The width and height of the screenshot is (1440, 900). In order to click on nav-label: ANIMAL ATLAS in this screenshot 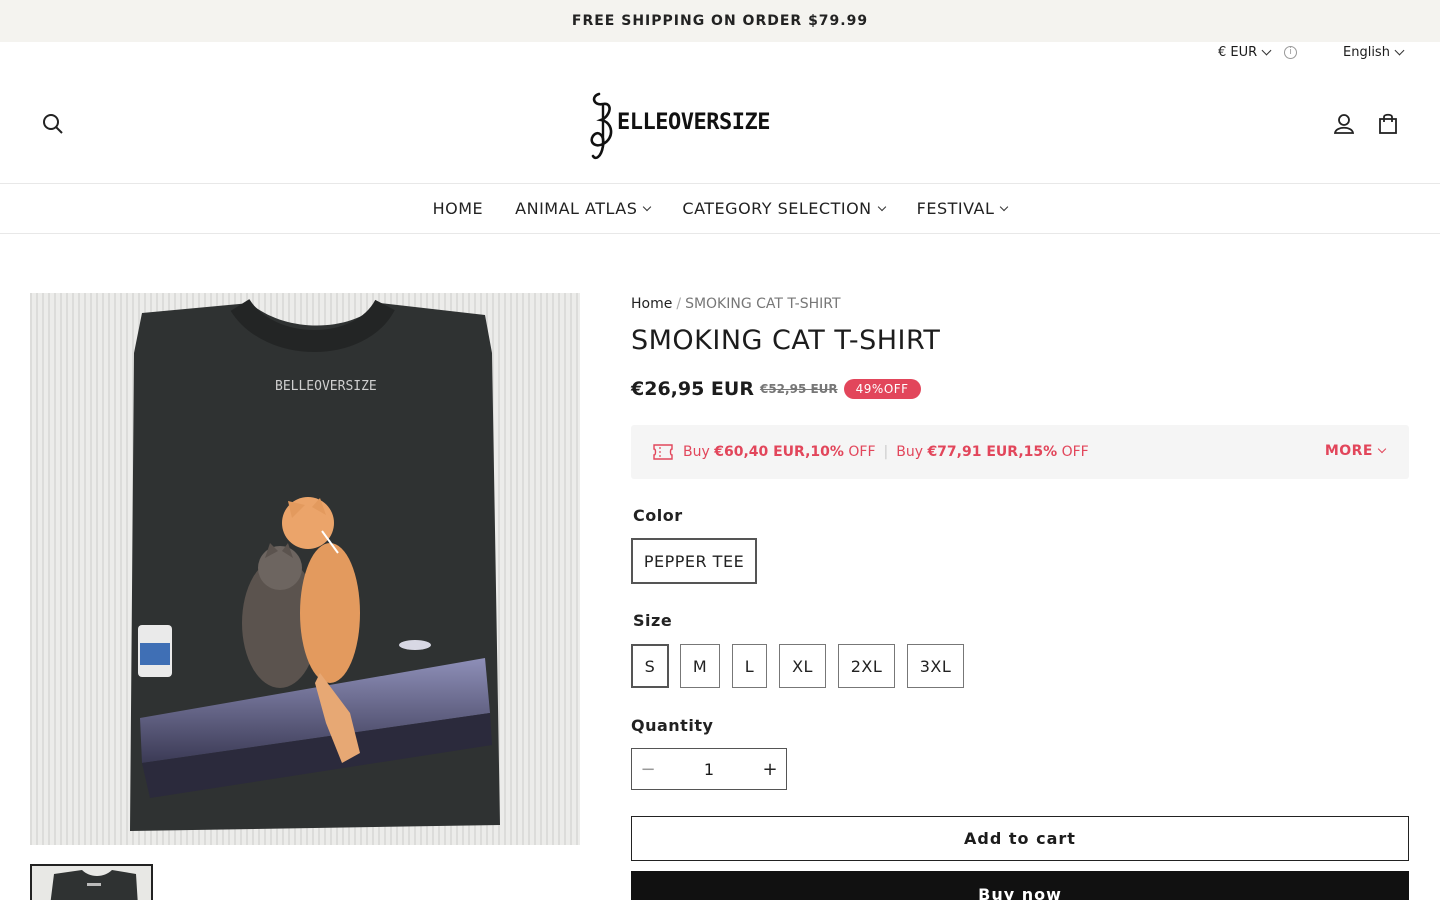, I will do `click(576, 208)`.